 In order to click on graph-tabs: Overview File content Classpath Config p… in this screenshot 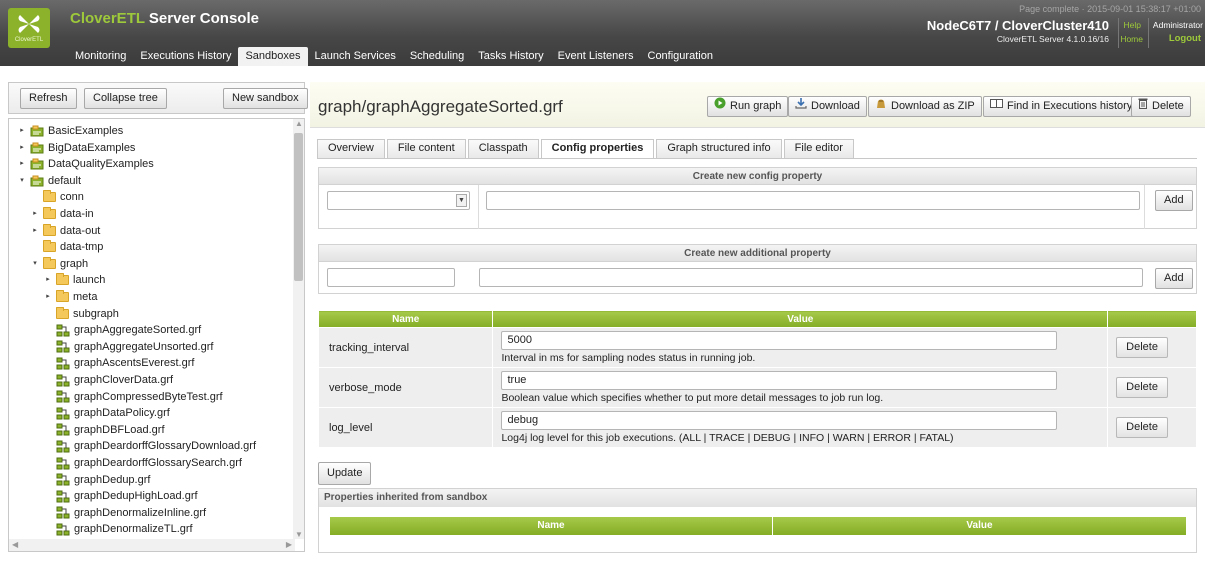, I will do `click(586, 149)`.